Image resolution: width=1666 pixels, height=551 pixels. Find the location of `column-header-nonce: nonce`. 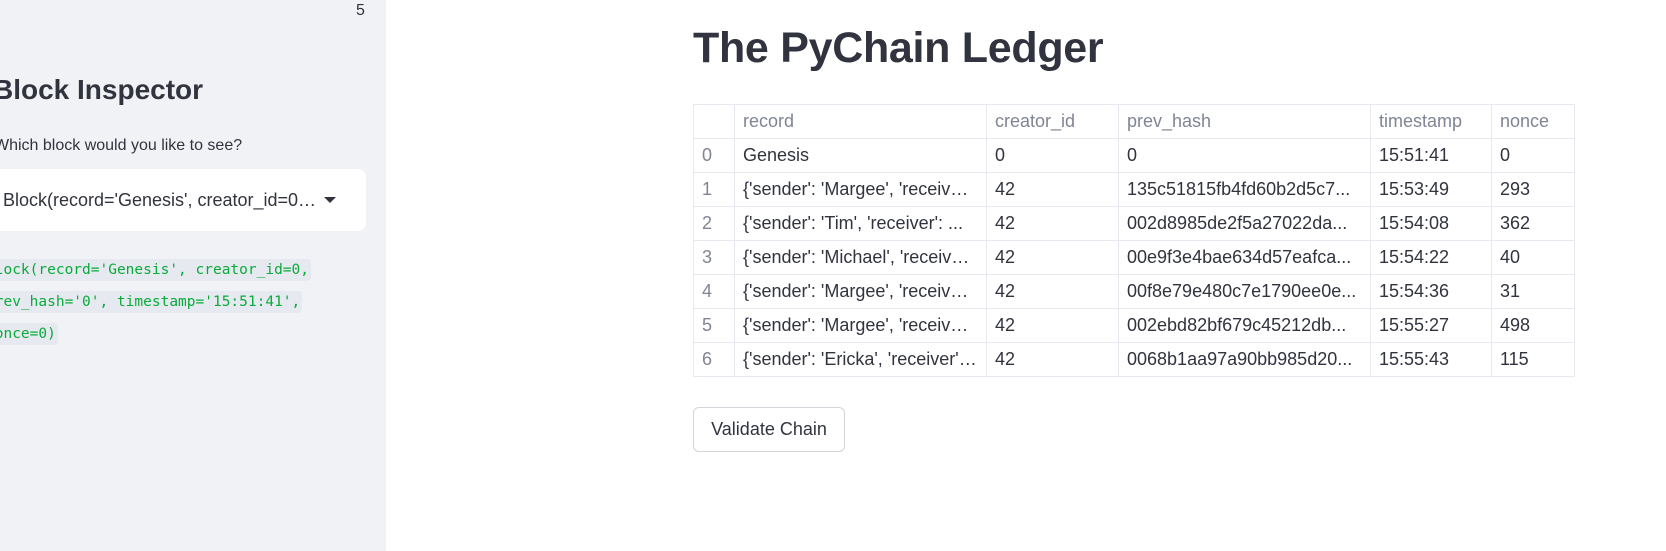

column-header-nonce: nonce is located at coordinates (1533, 121).